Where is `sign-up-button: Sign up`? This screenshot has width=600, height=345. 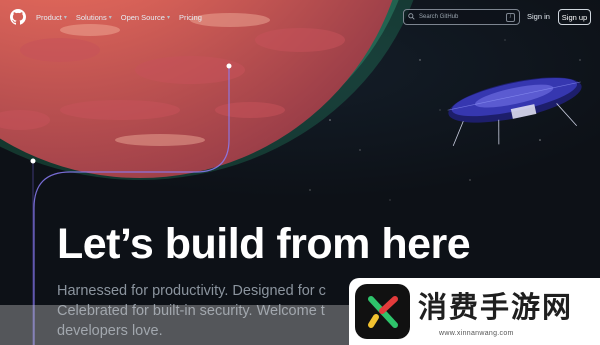
sign-up-button: Sign up is located at coordinates (574, 17).